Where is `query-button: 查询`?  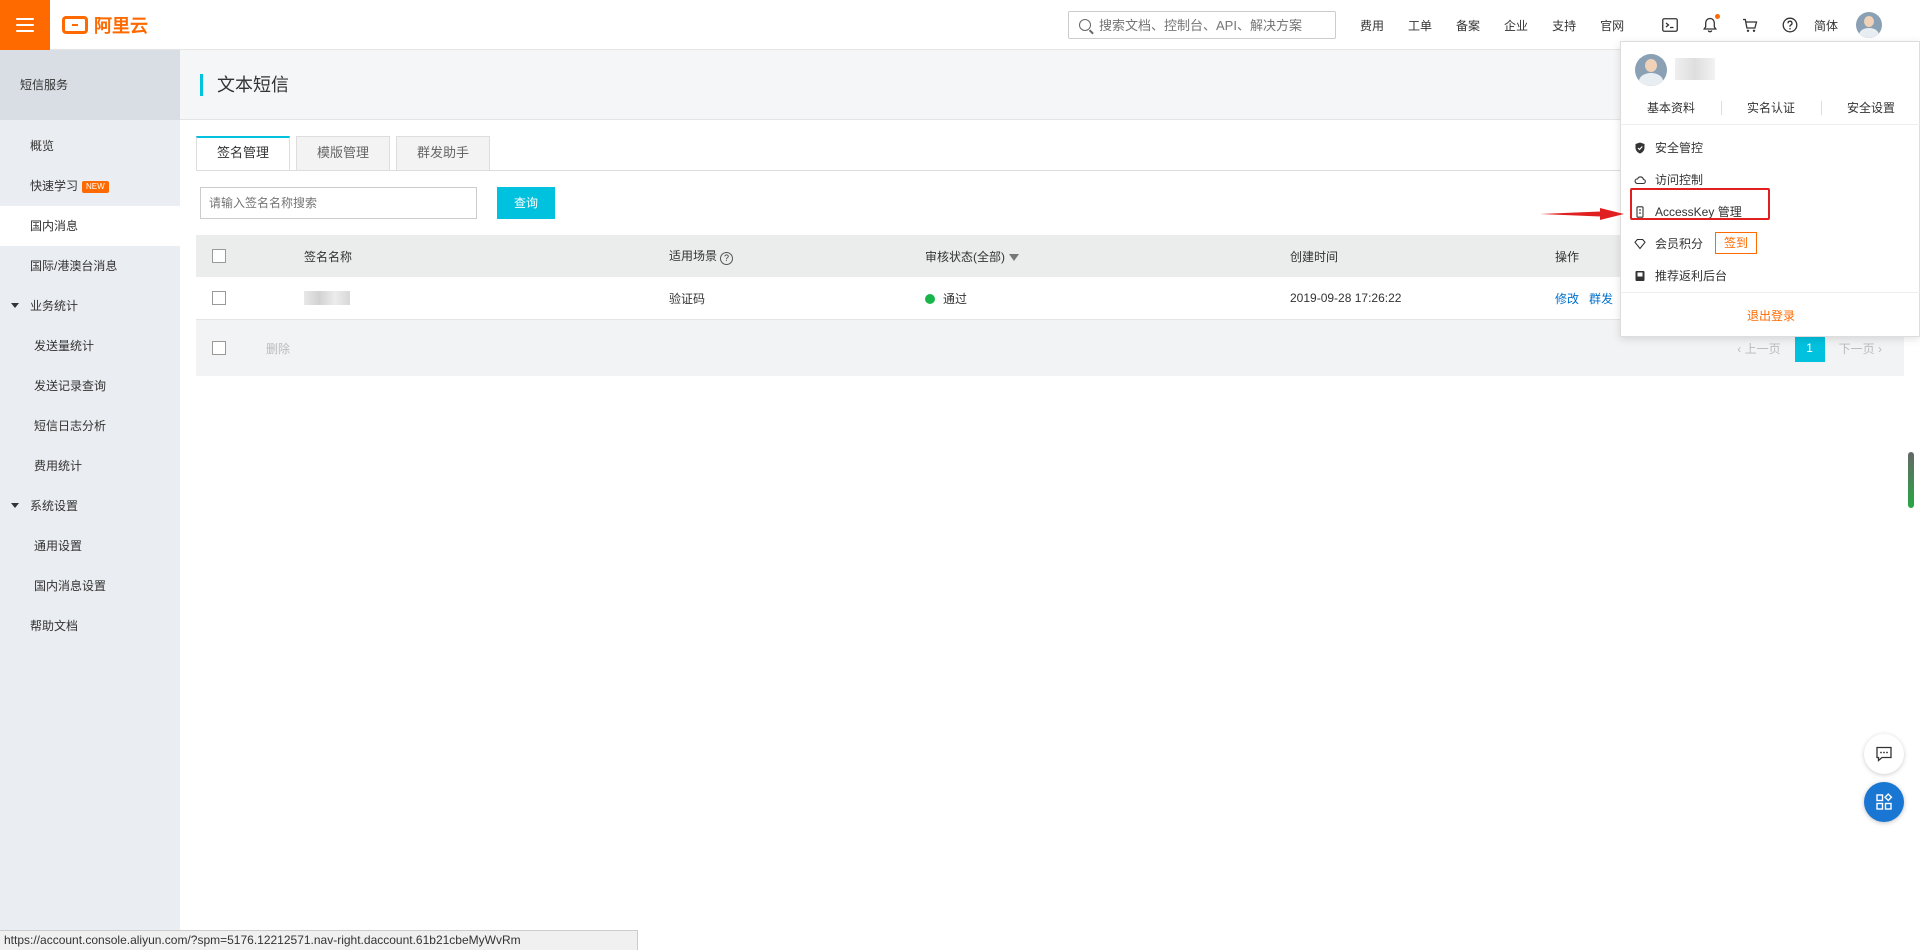 query-button: 查询 is located at coordinates (526, 203).